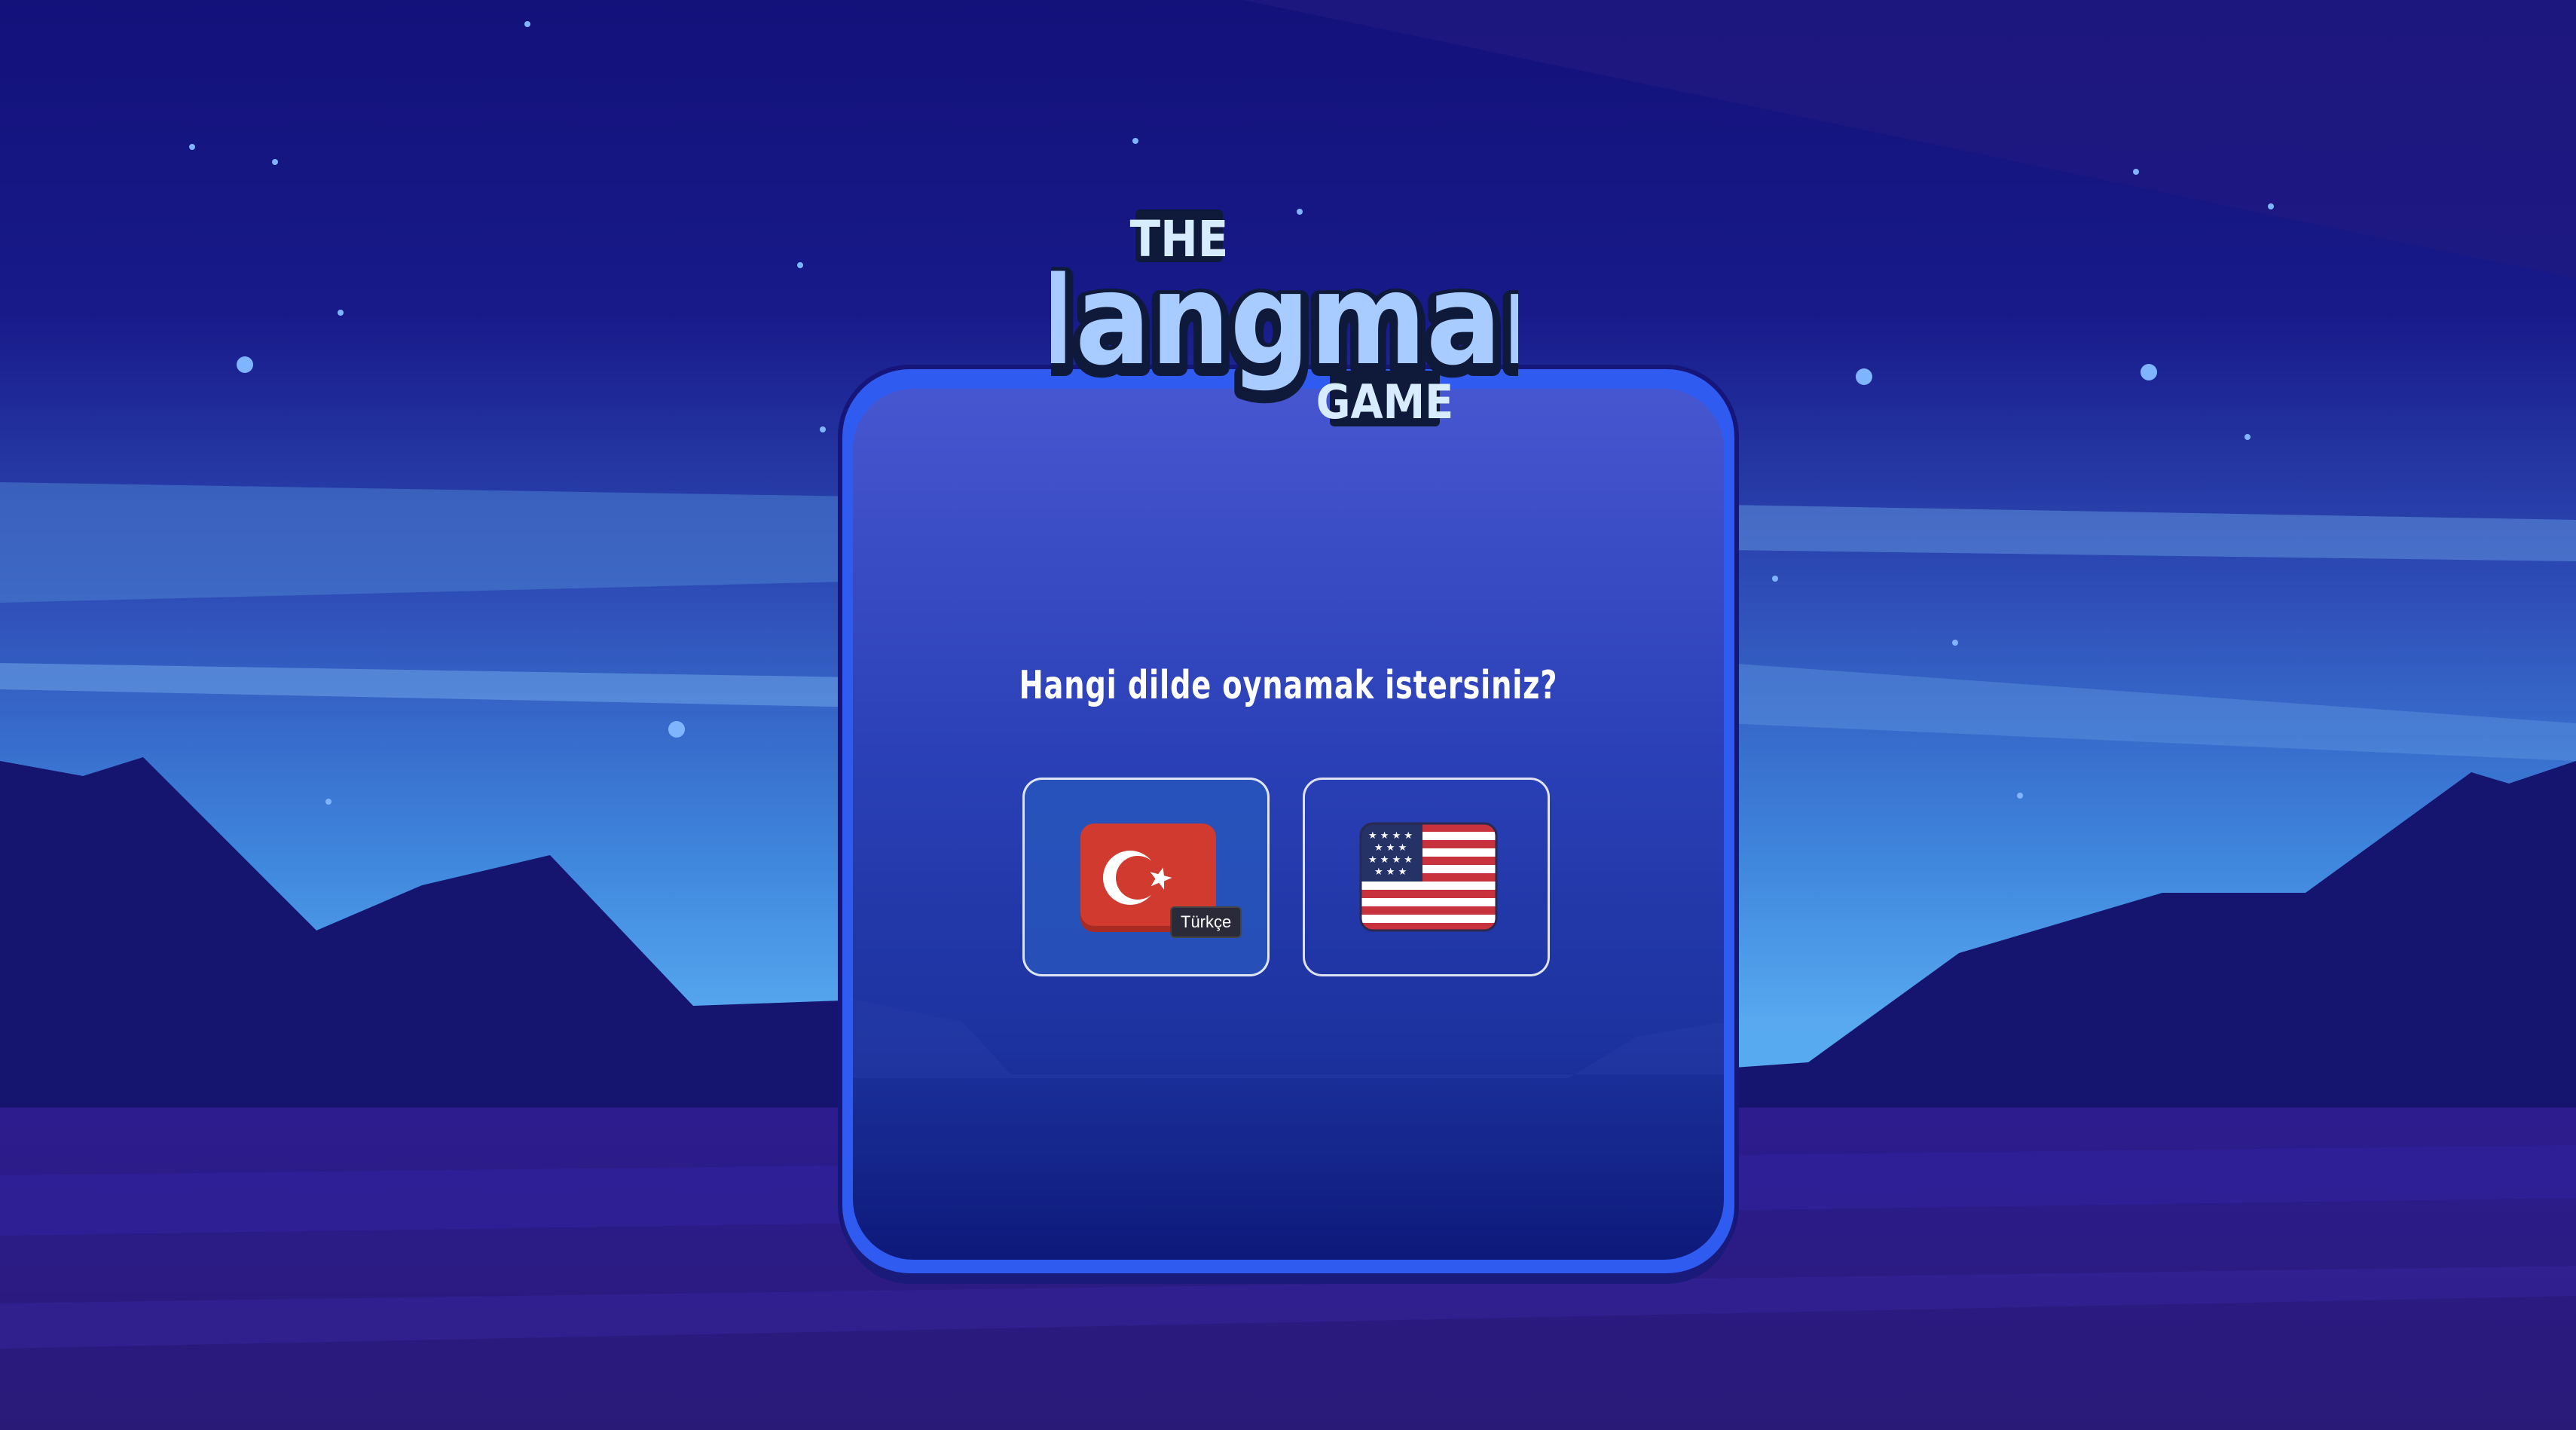 The width and height of the screenshot is (2576, 1430). I want to click on logo-title: Hangman, so click(1284, 320).